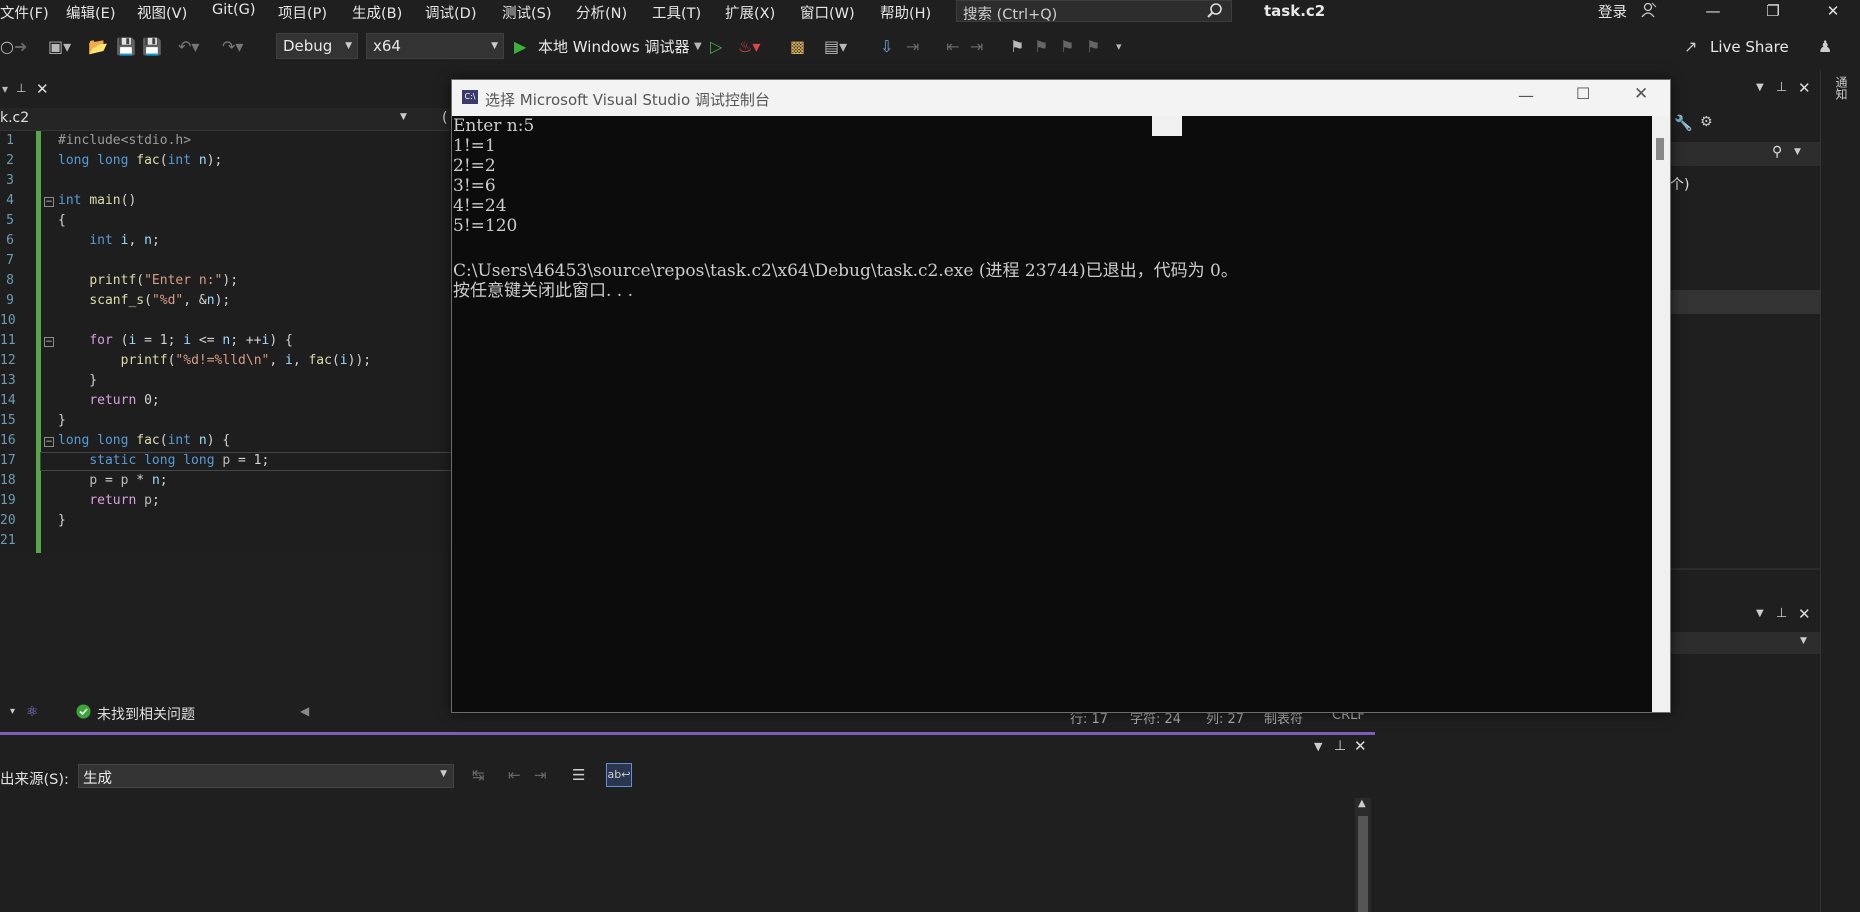 The height and width of the screenshot is (912, 1860). I want to click on menu-edit: 编辑(E), so click(90, 12).